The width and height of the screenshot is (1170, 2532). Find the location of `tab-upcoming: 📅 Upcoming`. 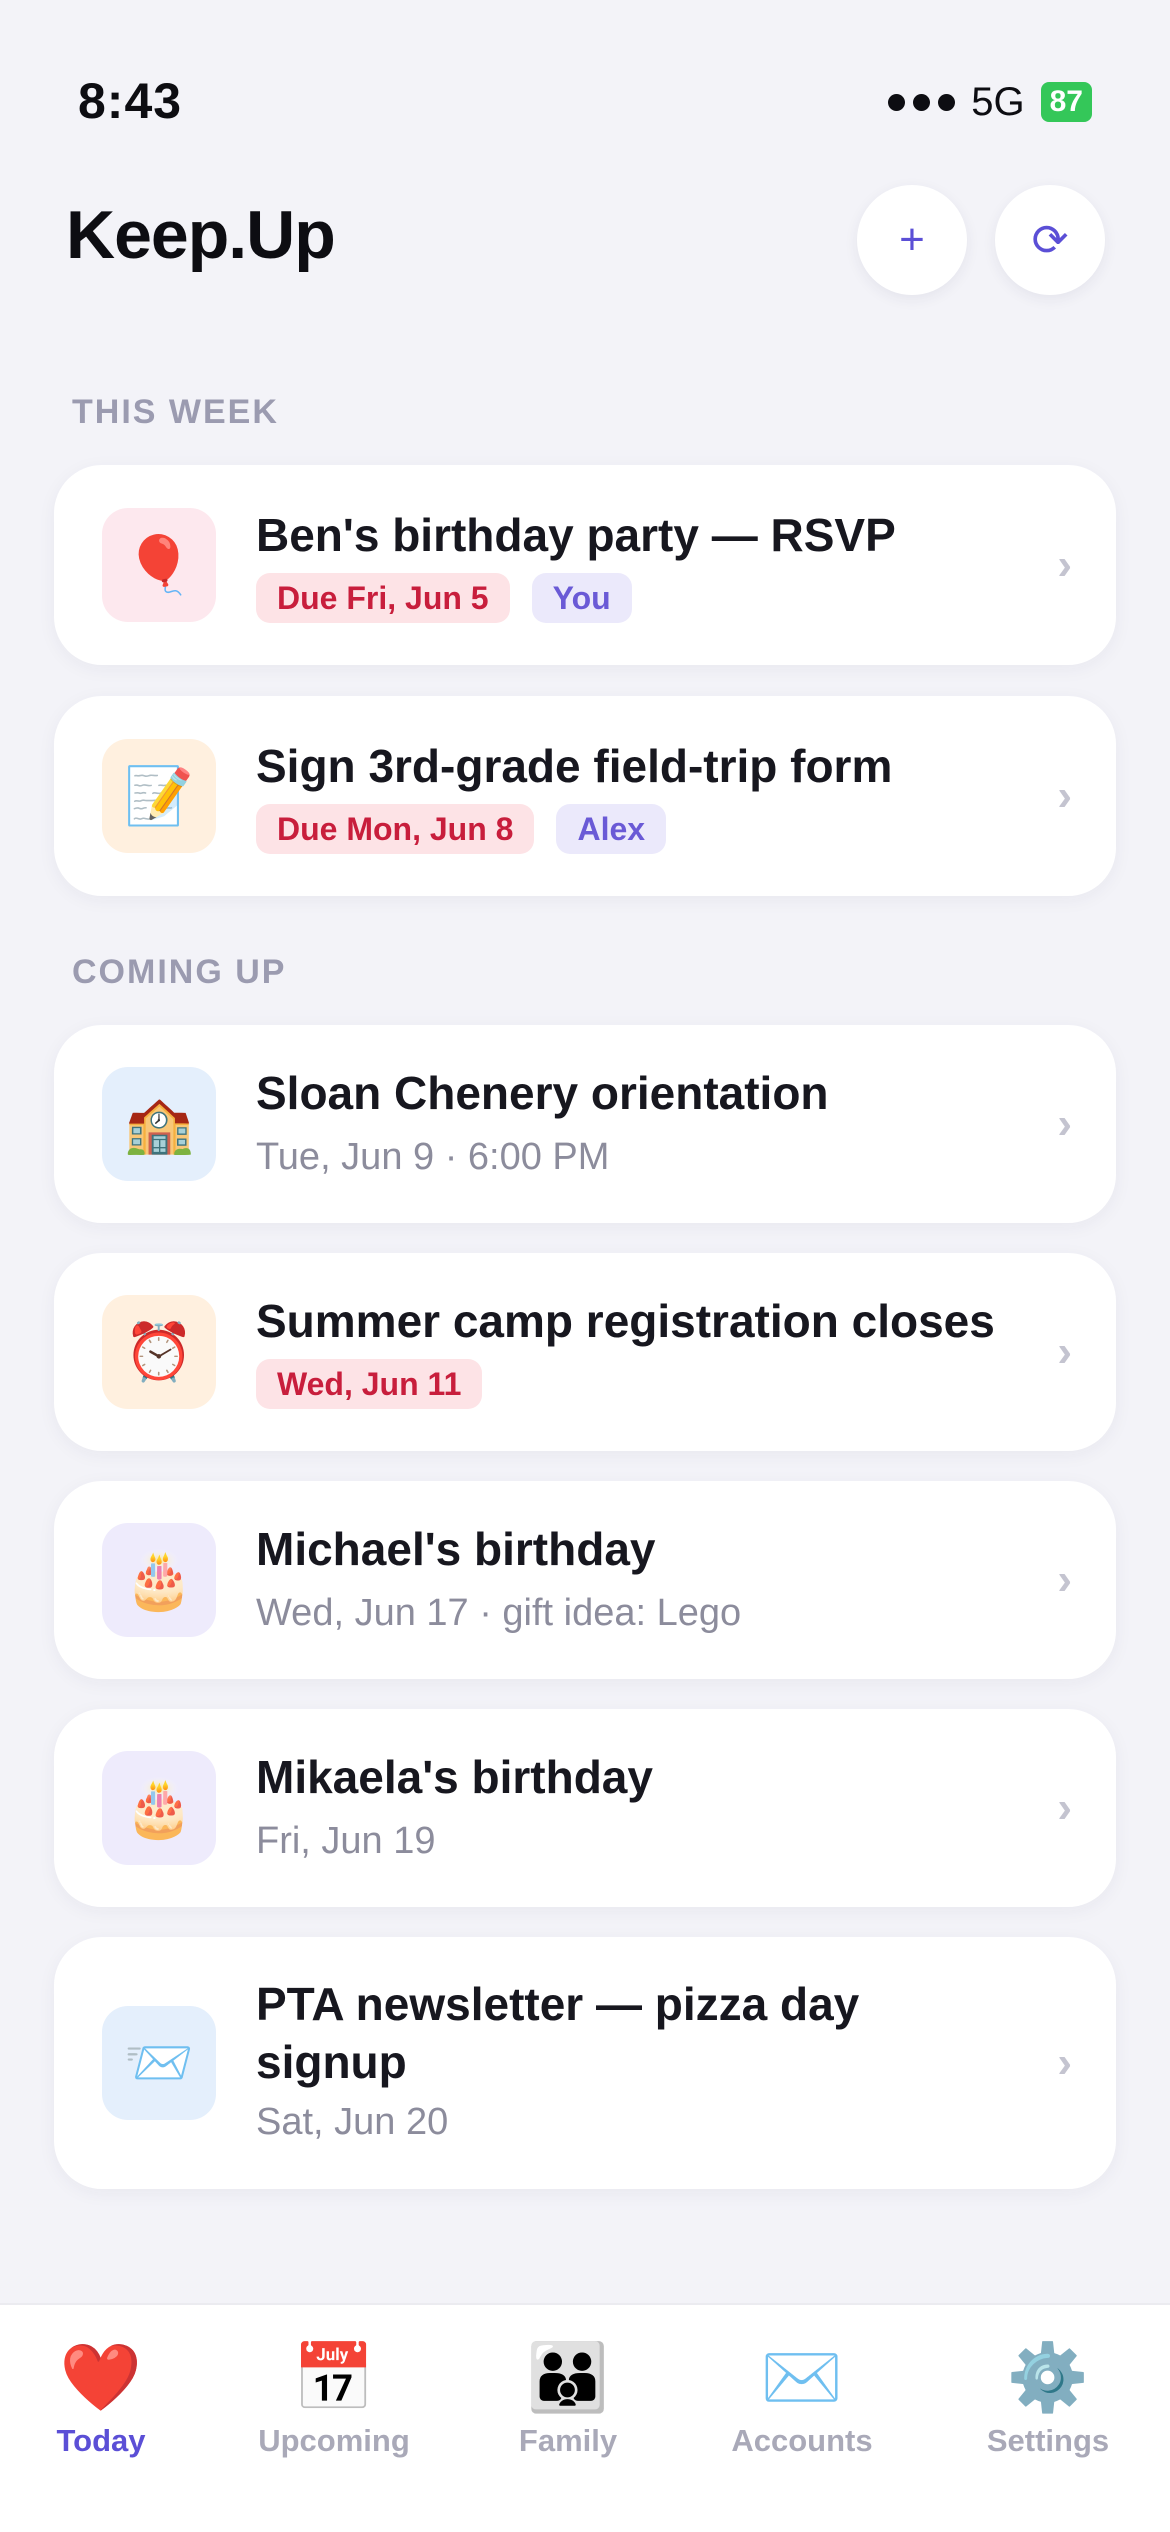

tab-upcoming: 📅 Upcoming is located at coordinates (334, 2399).